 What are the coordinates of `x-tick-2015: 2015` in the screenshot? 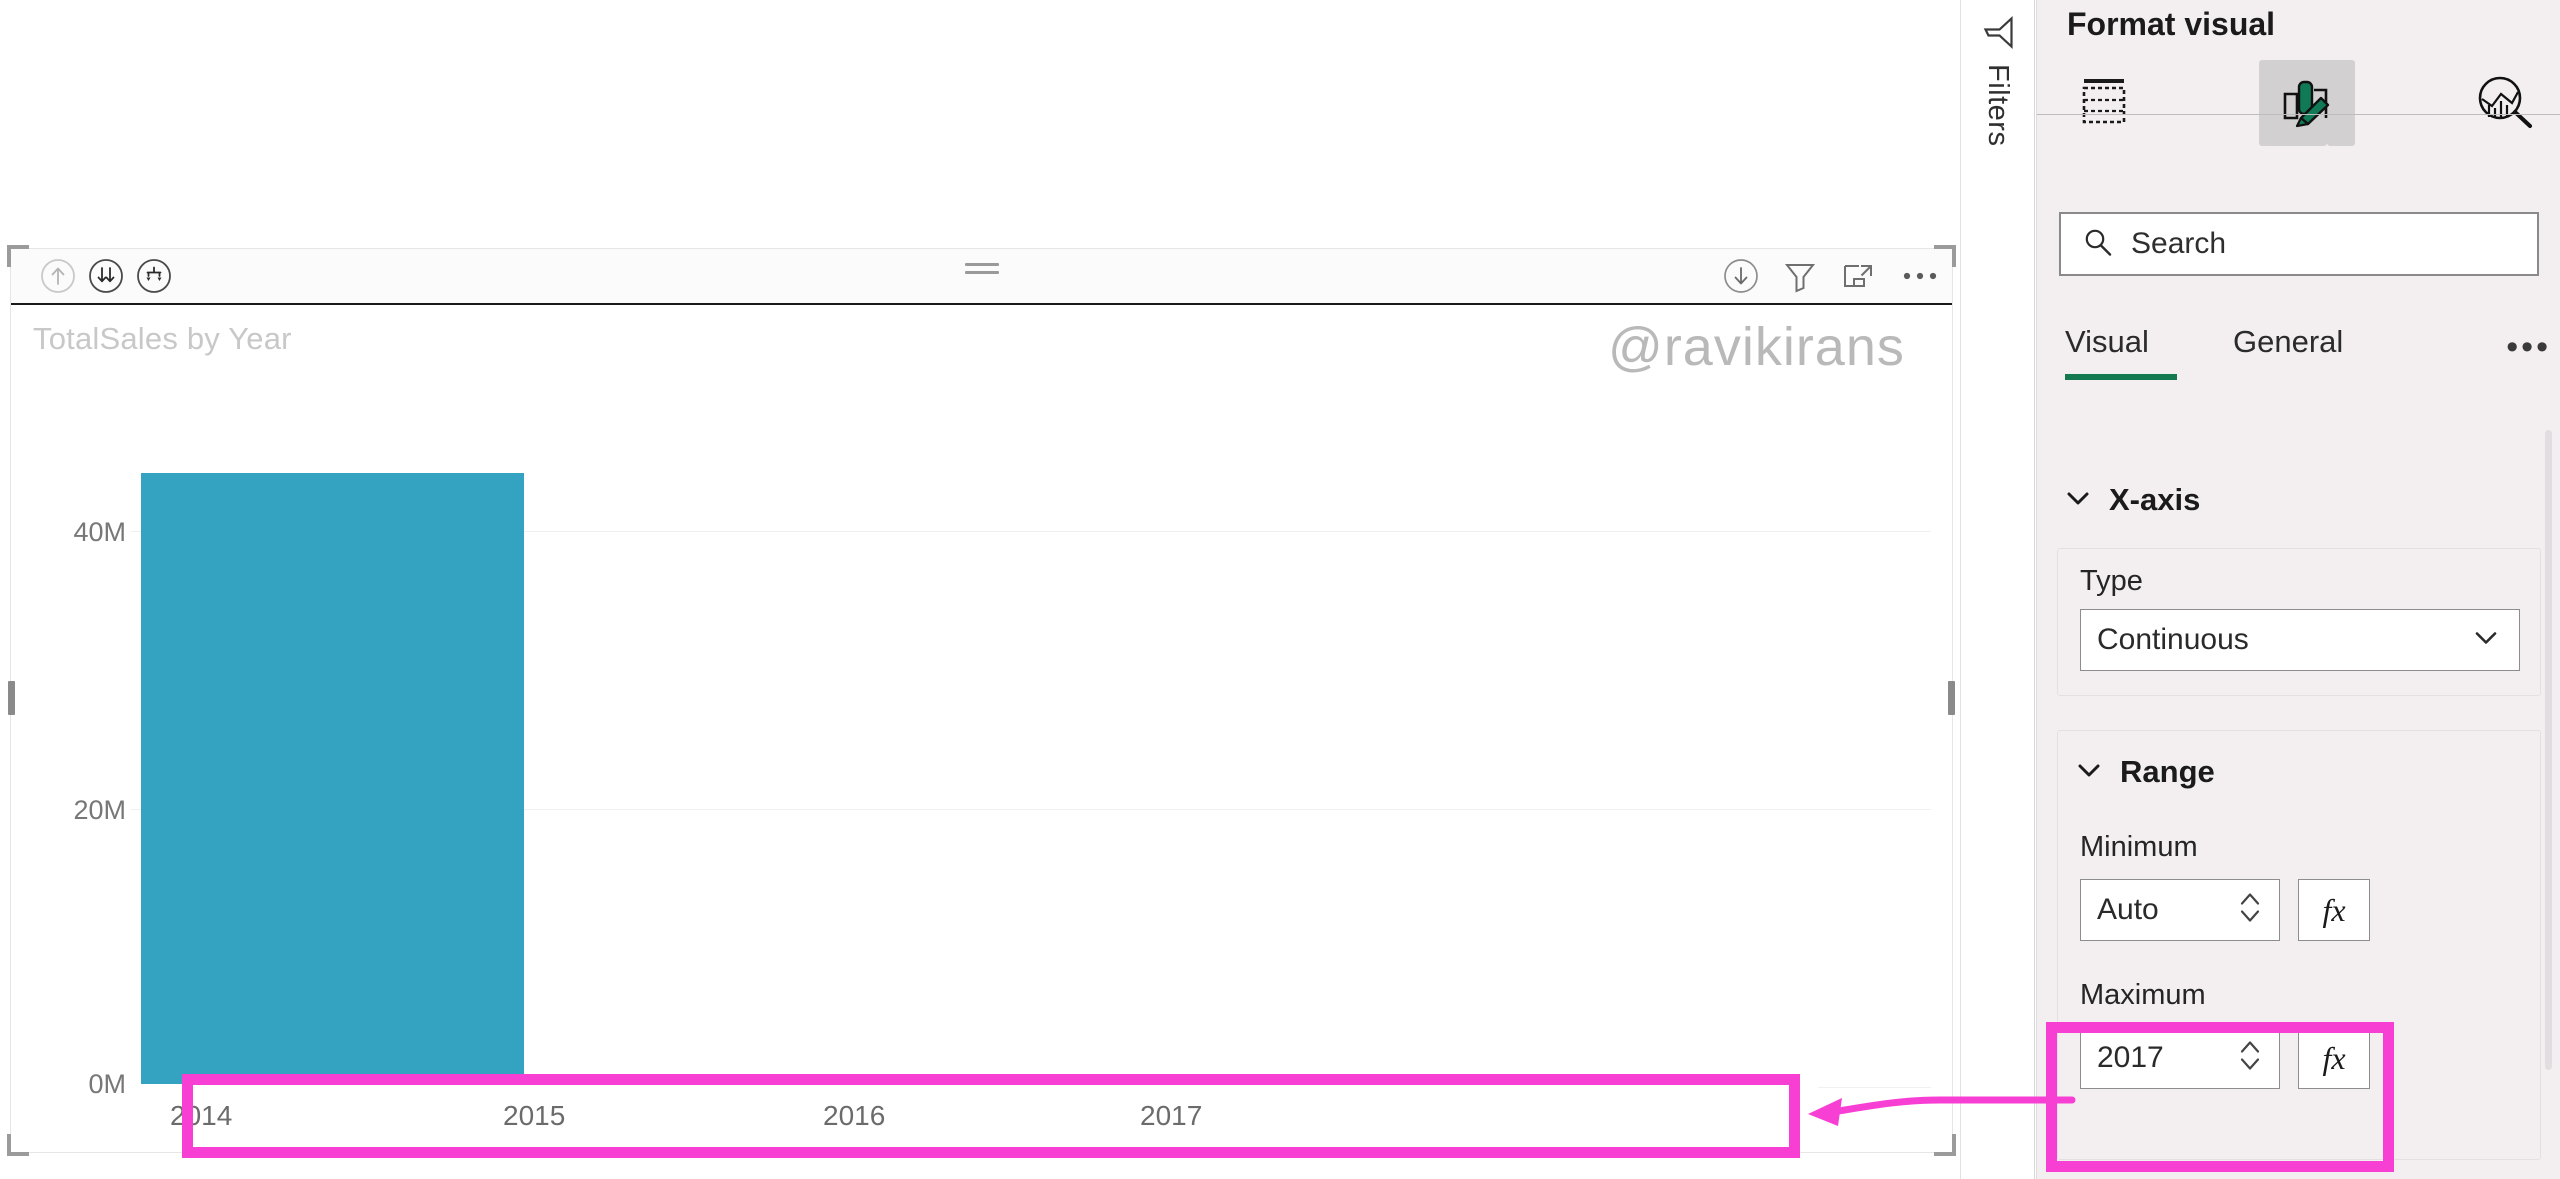 It's located at (534, 1115).